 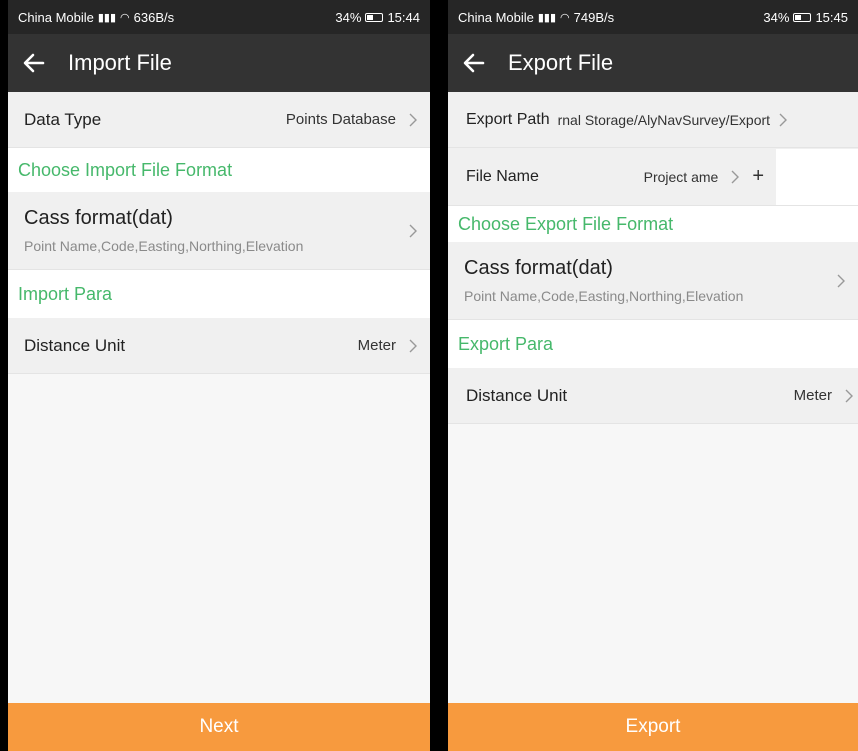 I want to click on format-section-header: Choose Import File Format, so click(x=219, y=170).